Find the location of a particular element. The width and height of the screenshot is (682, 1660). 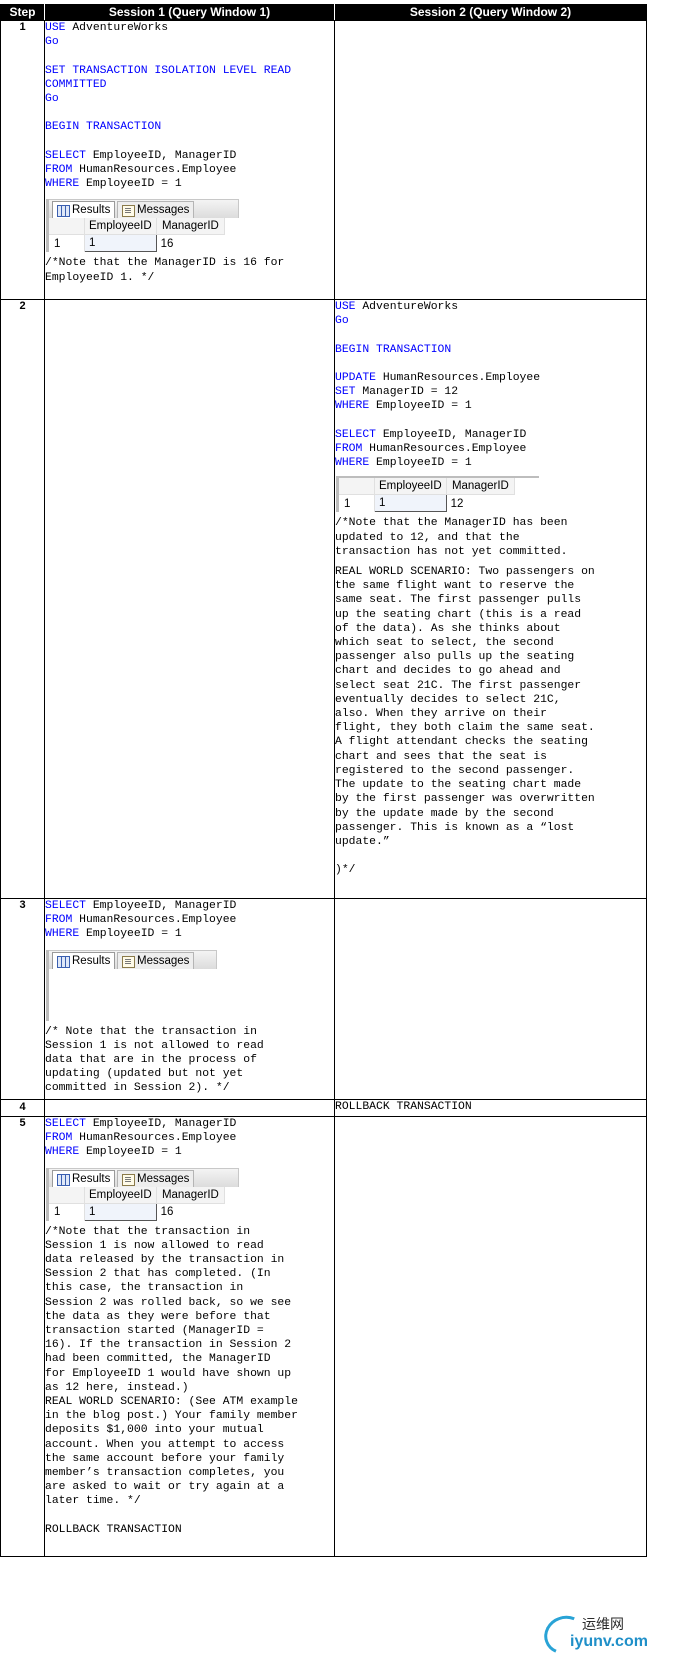

messages-icon is located at coordinates (128, 211).